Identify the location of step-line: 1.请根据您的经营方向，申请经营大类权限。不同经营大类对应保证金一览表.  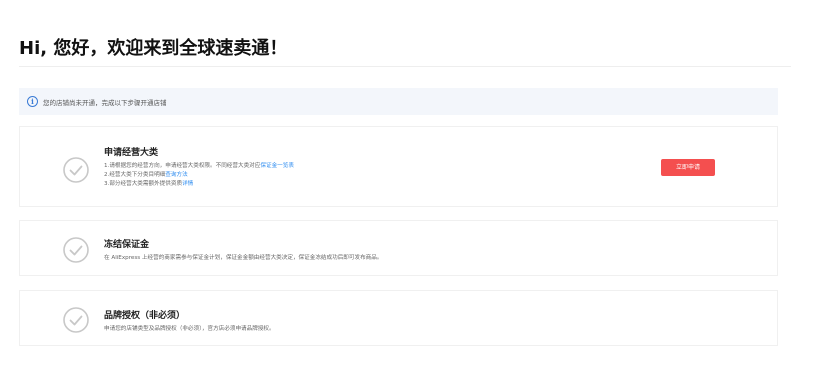
(199, 166).